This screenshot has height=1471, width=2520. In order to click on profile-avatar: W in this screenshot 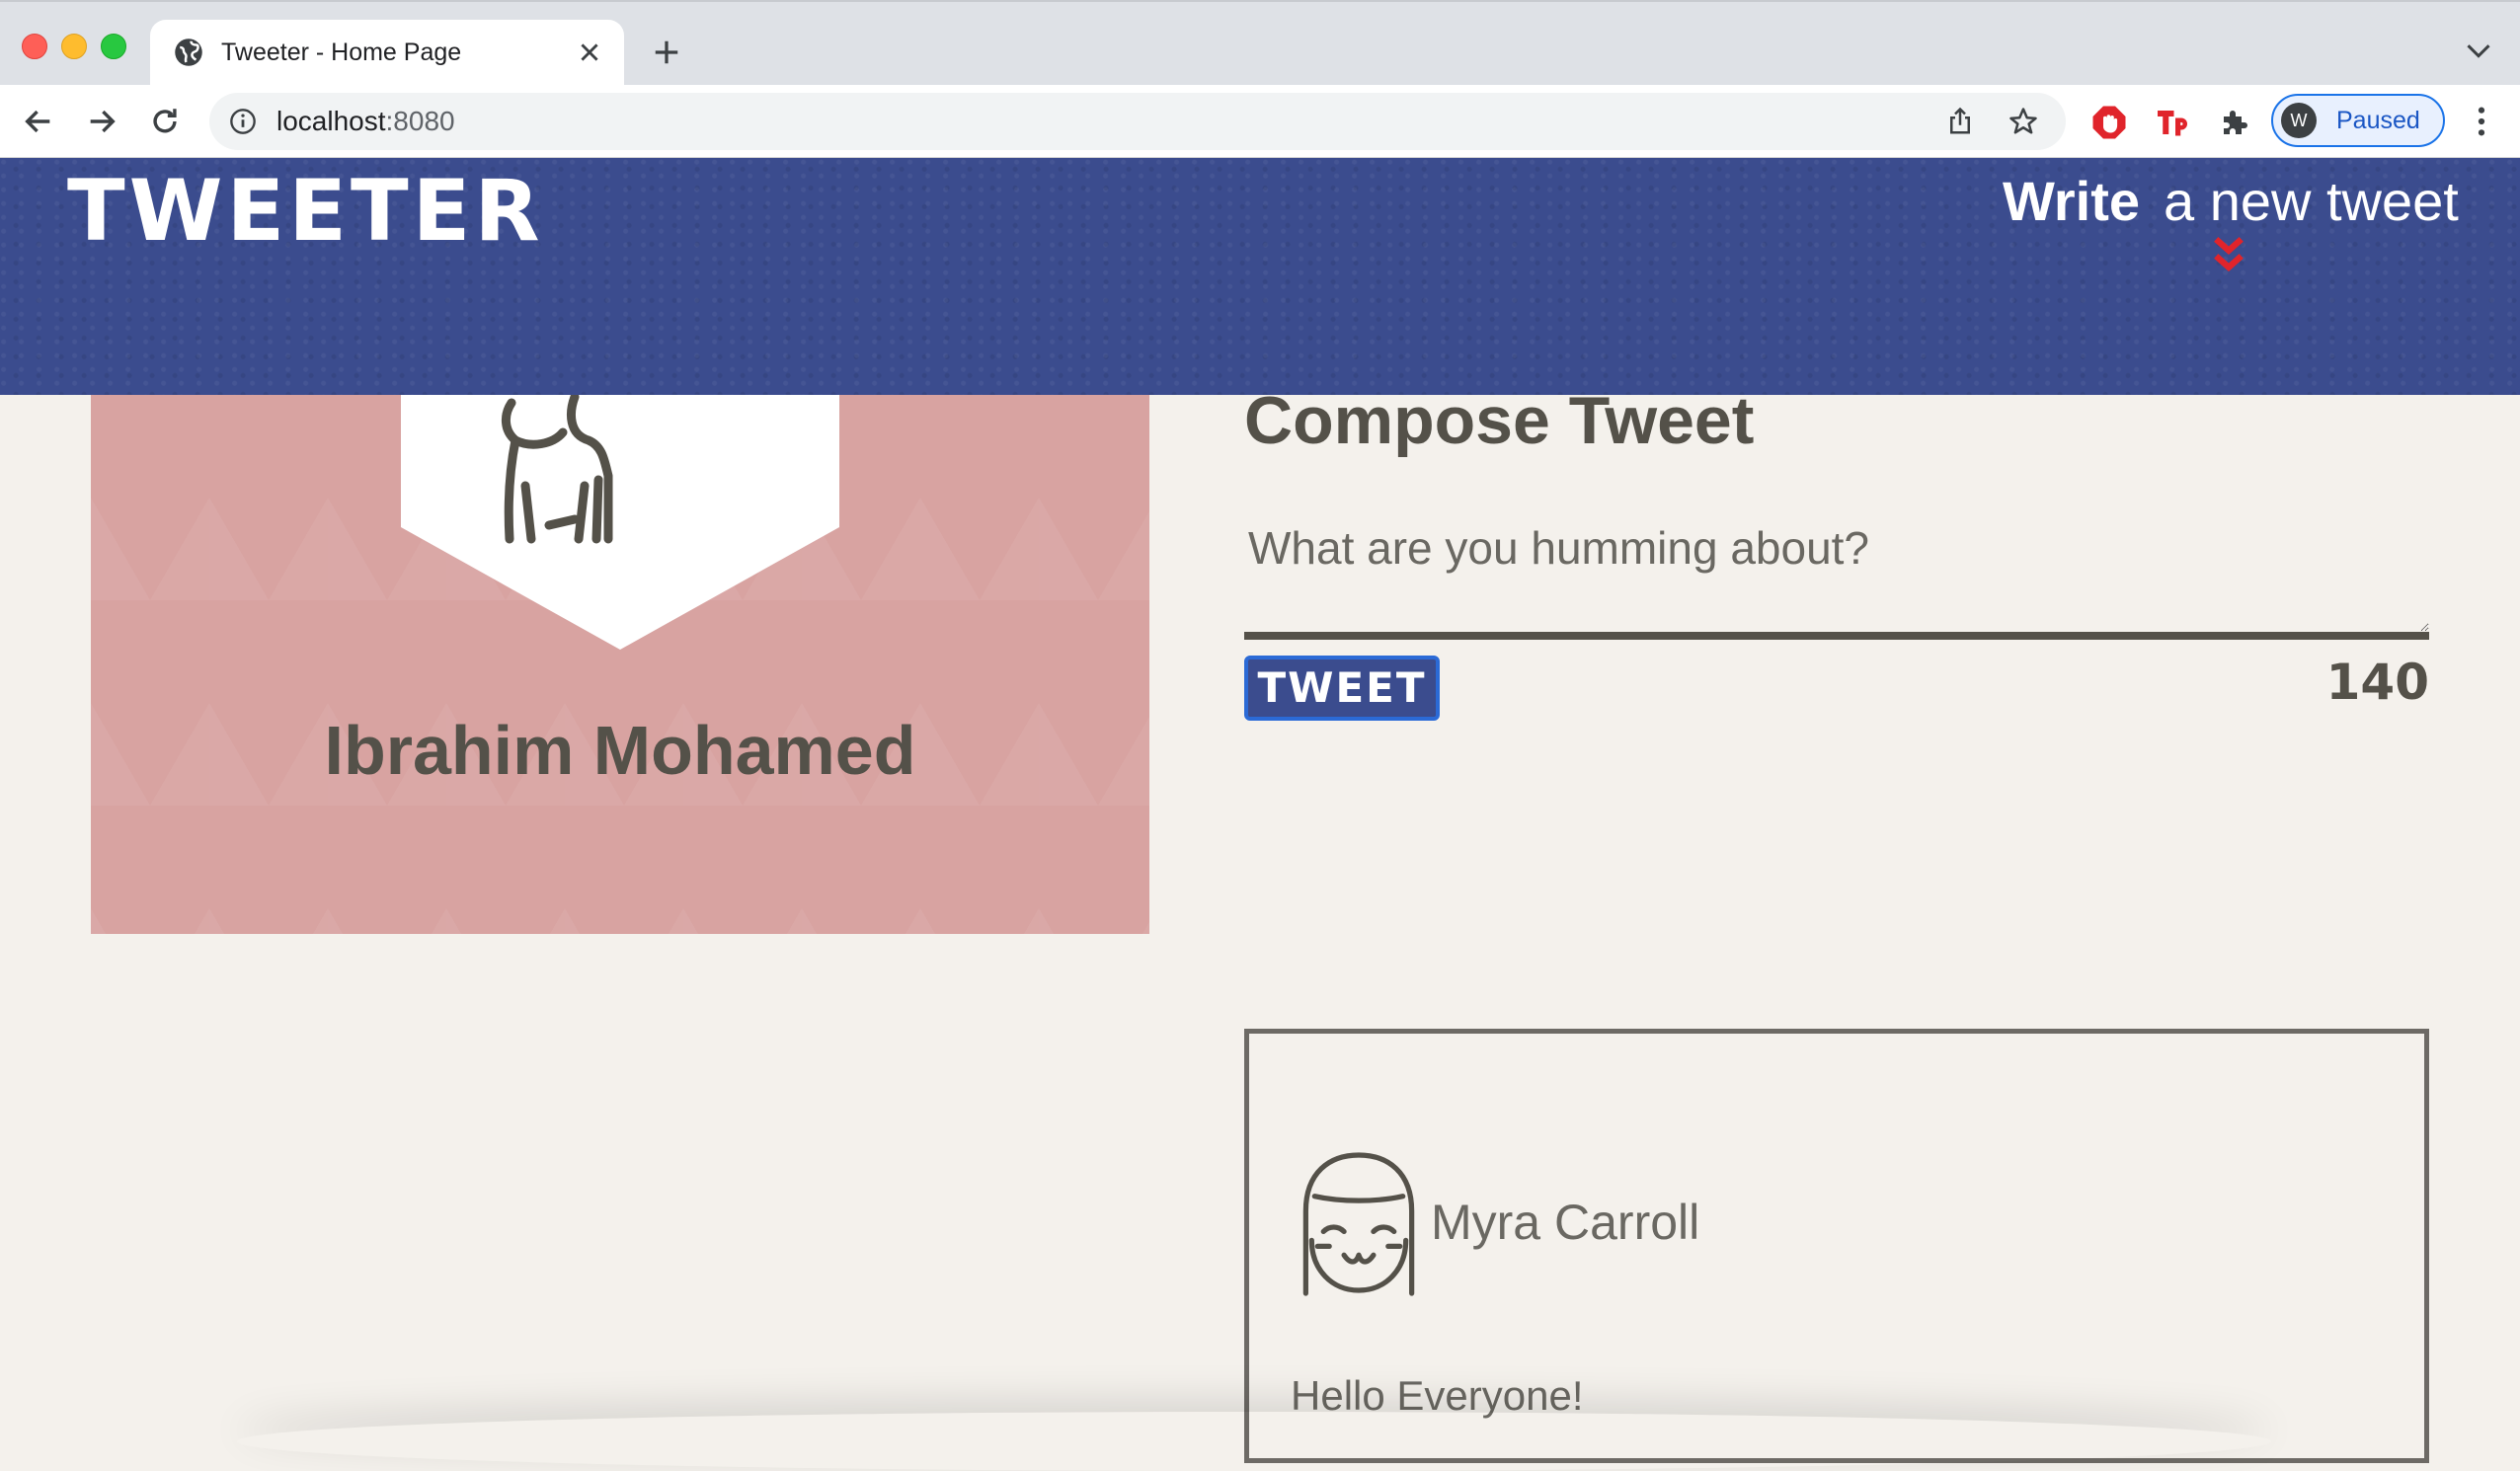, I will do `click(2299, 120)`.